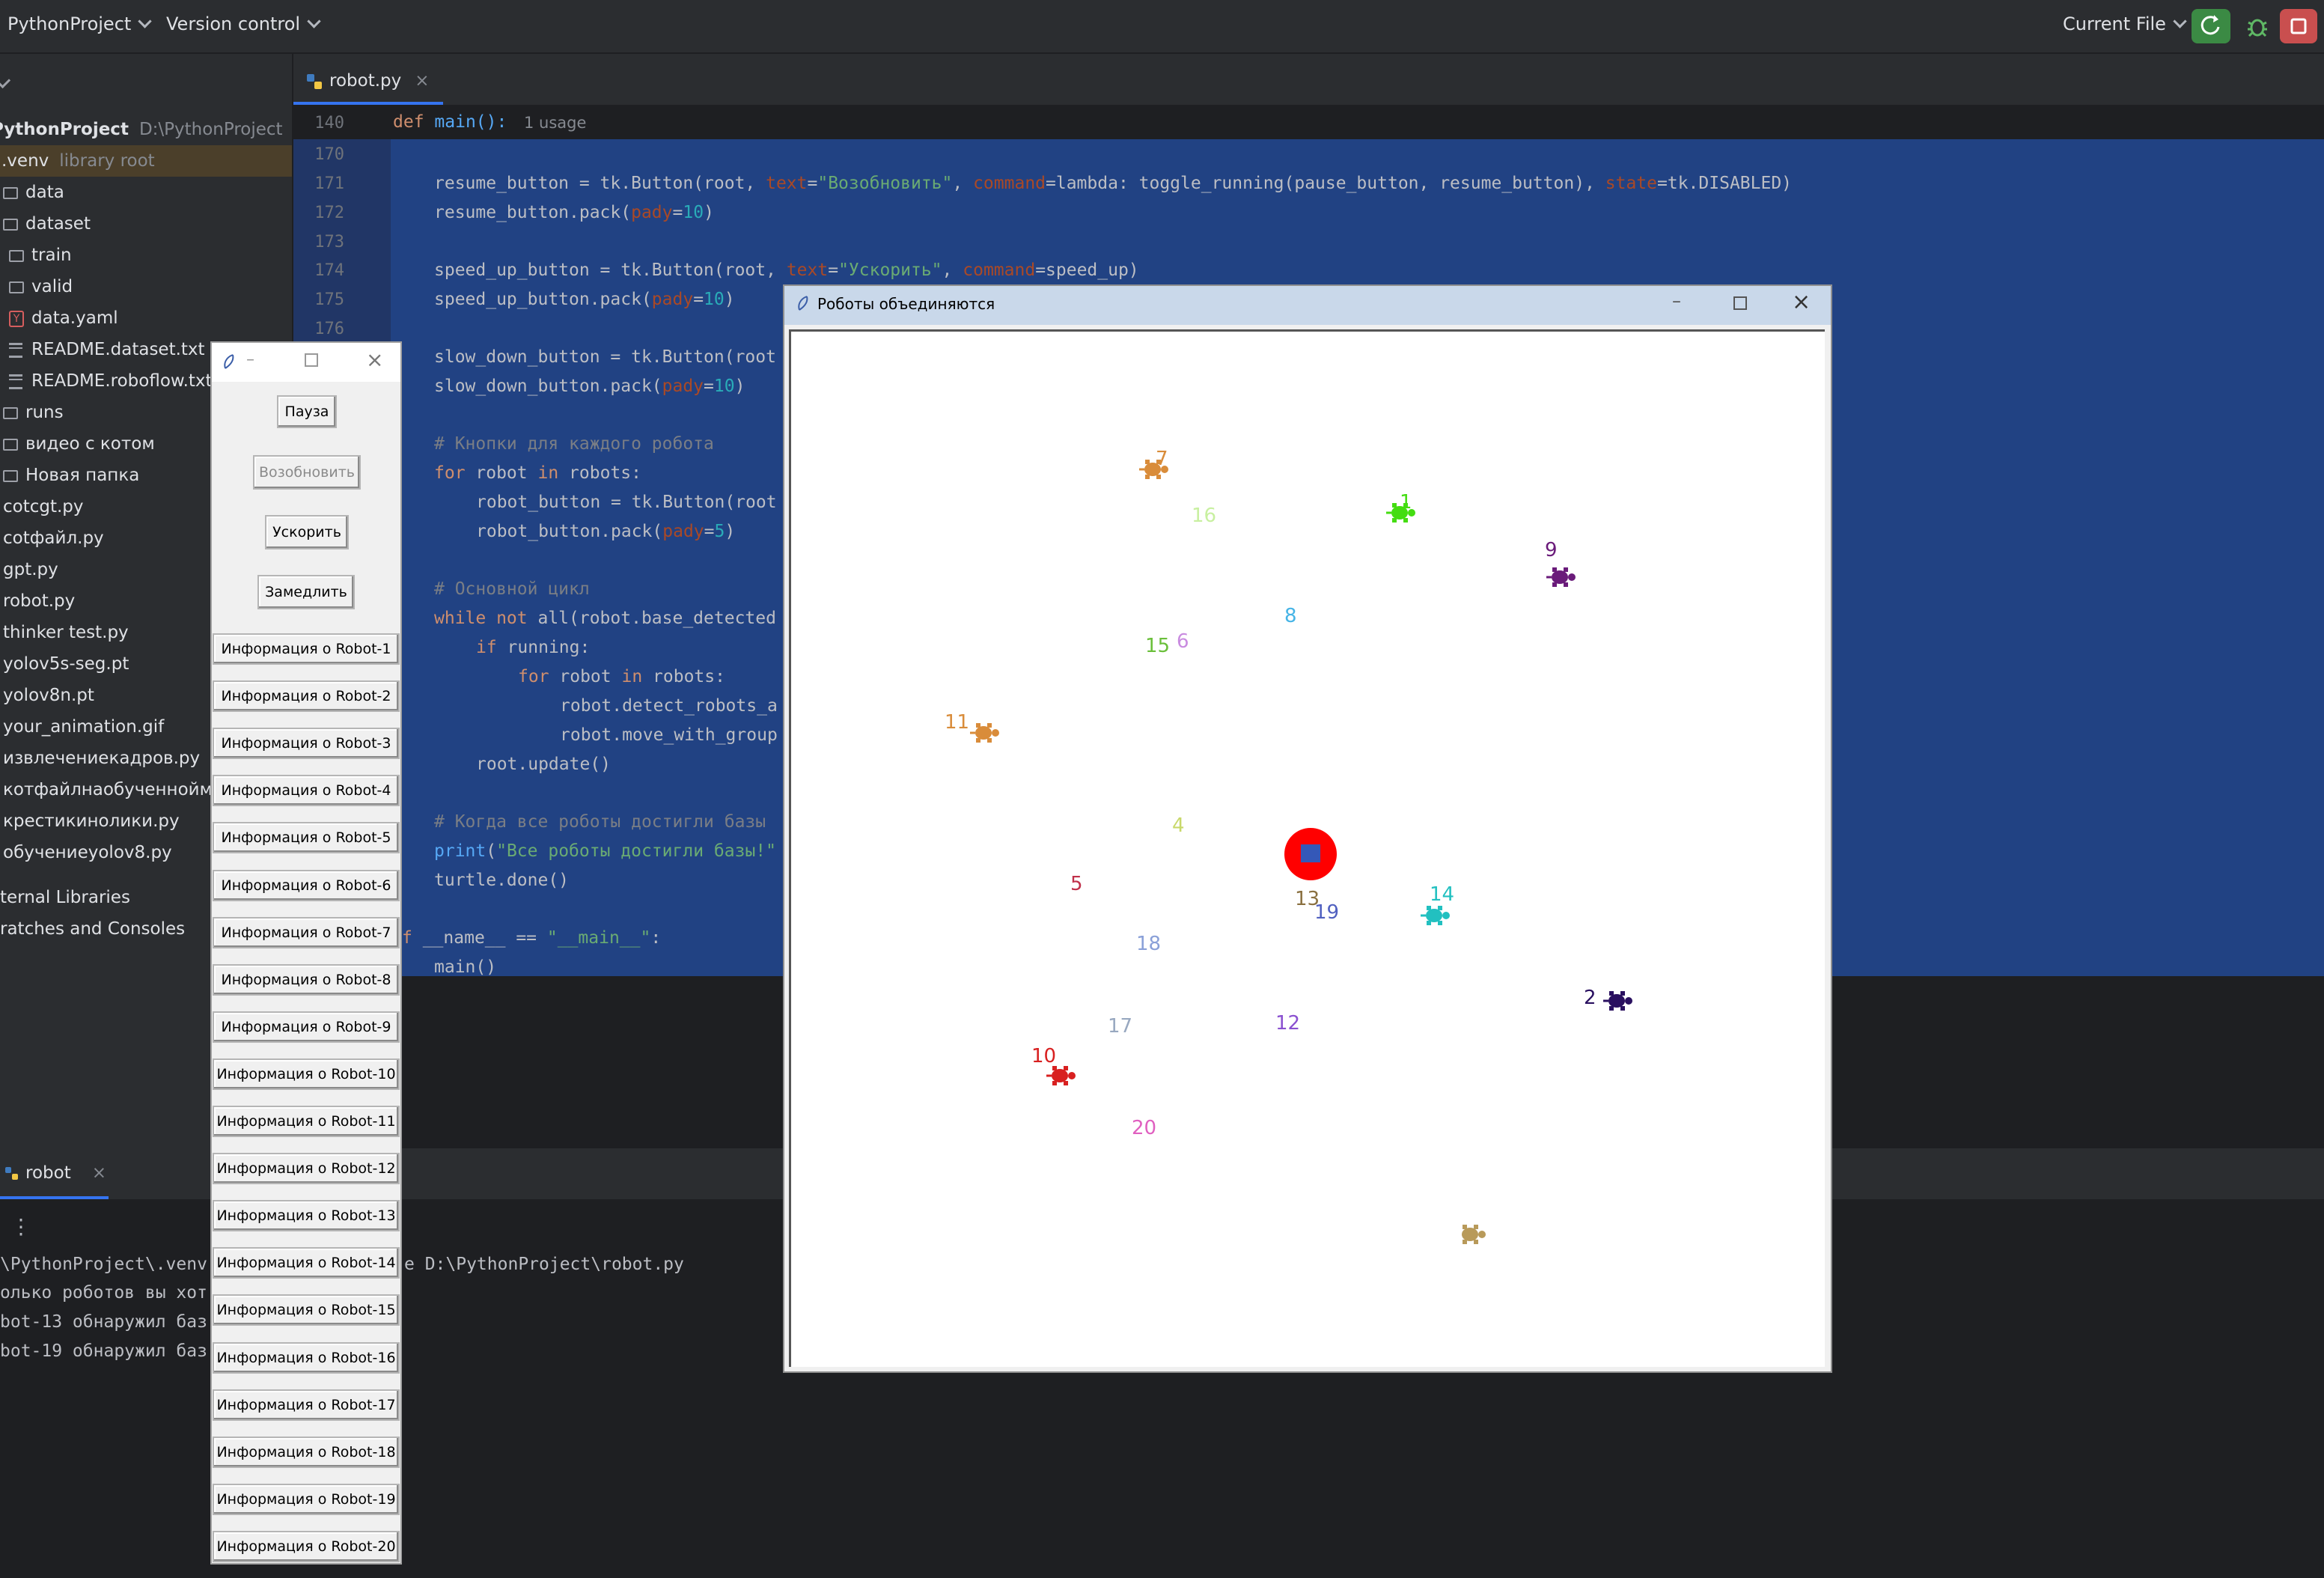 The width and height of the screenshot is (2324, 1578). I want to click on code-line: # Кнопки для каждого робота, so click(574, 444).